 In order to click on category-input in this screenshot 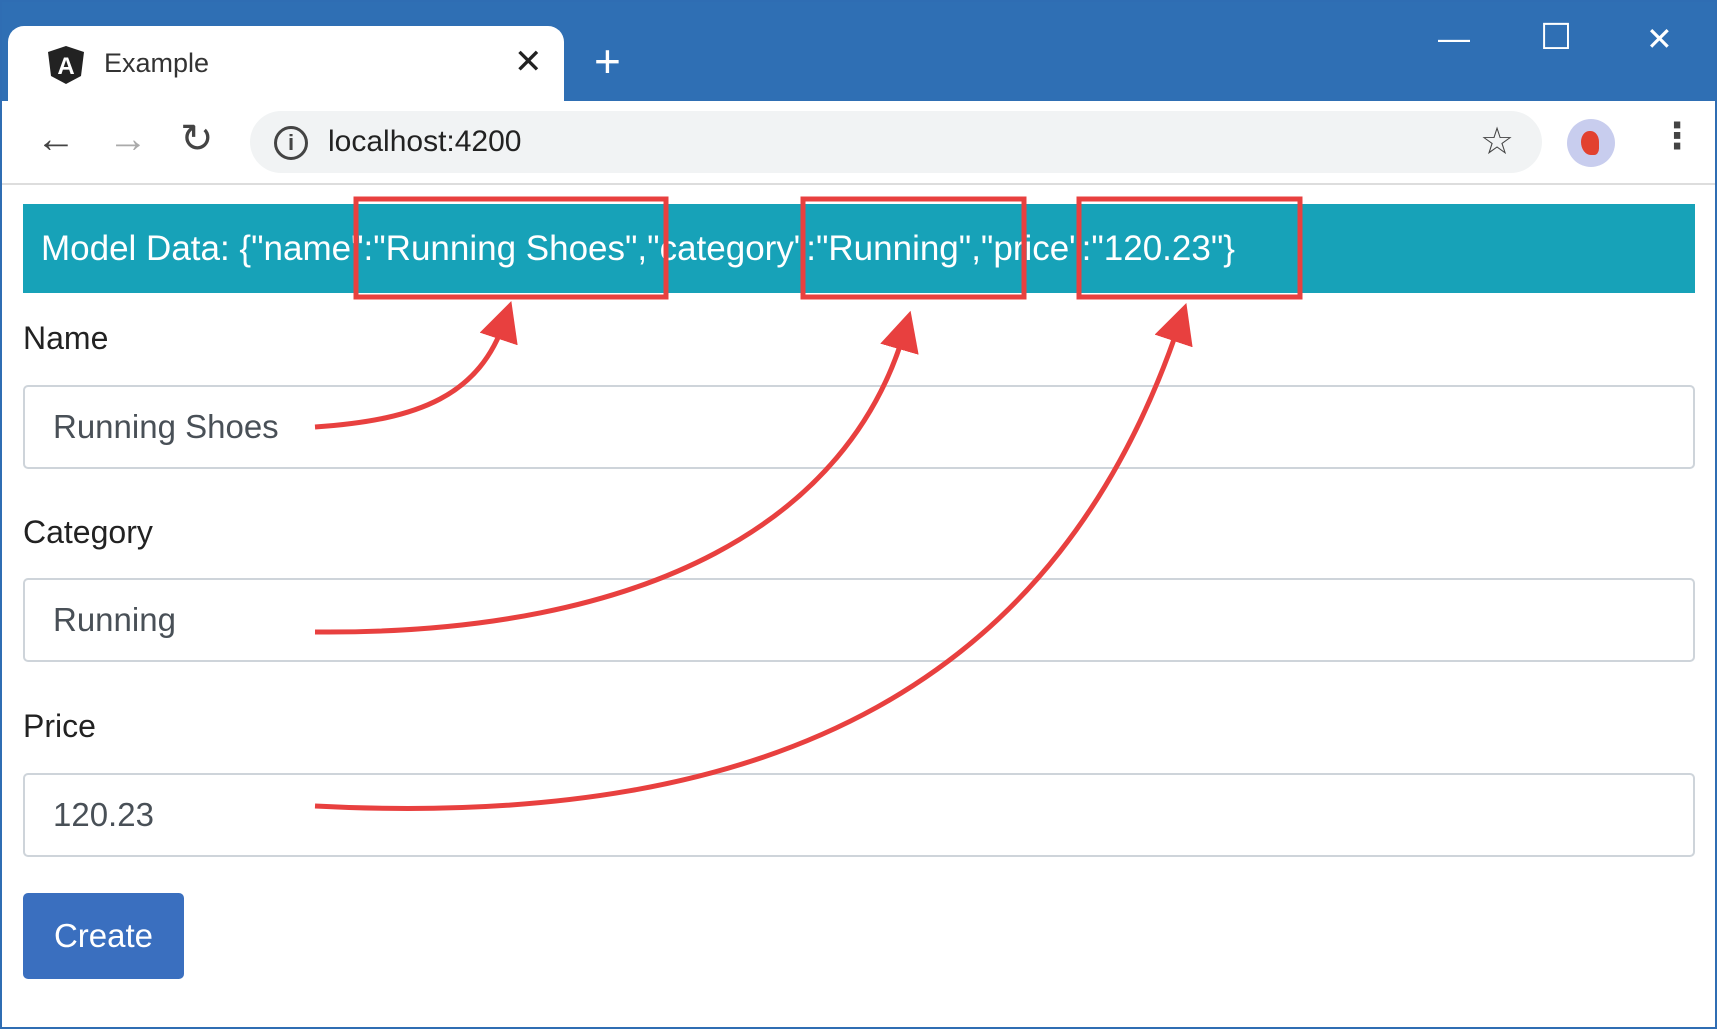, I will do `click(859, 620)`.